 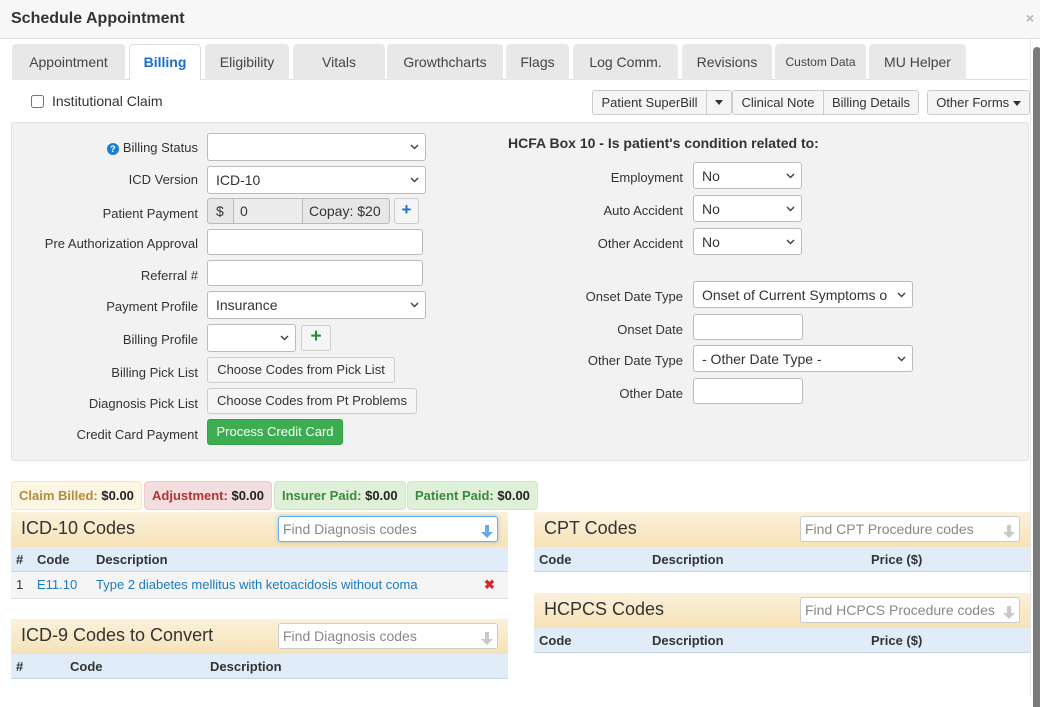 I want to click on other-forms-button: Other Forms, so click(x=978, y=102).